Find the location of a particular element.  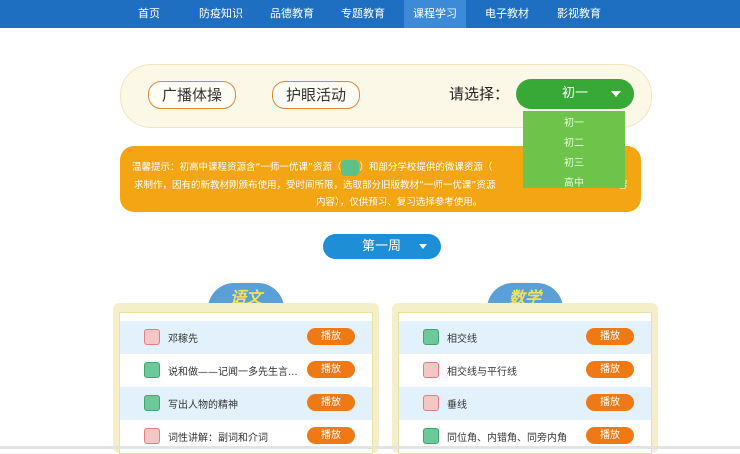

nav-item-films: 影视教育 is located at coordinates (579, 14).